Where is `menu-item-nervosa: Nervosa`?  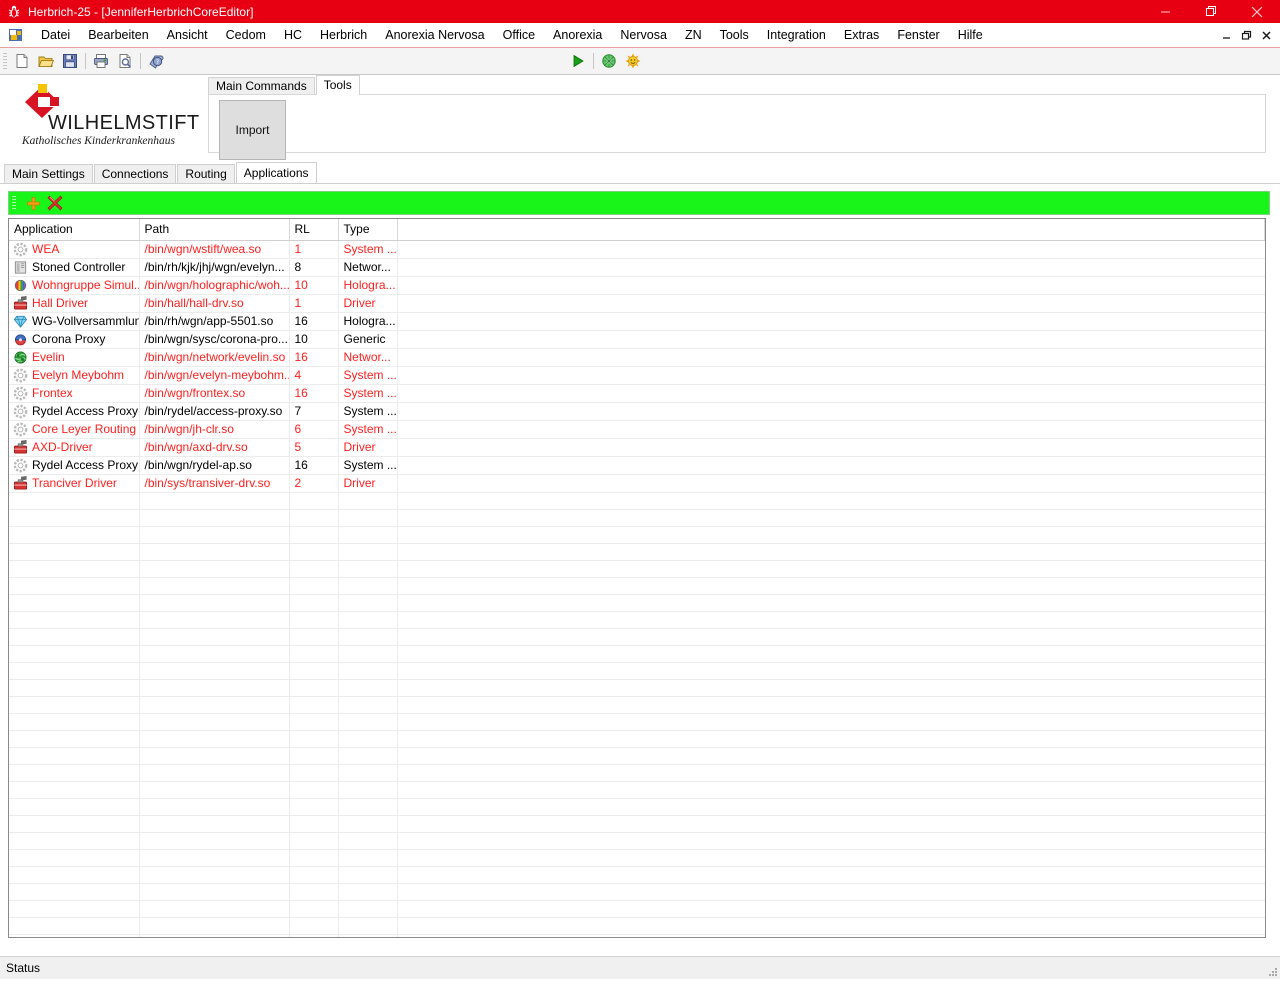 menu-item-nervosa: Nervosa is located at coordinates (643, 35).